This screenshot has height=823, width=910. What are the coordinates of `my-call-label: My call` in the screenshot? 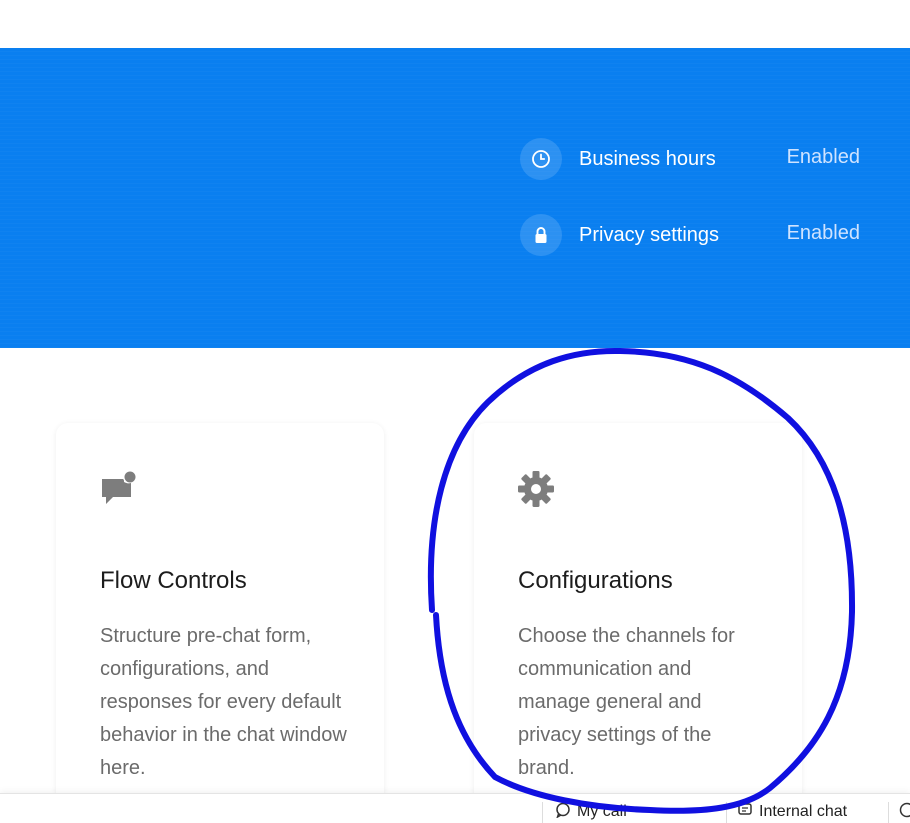 It's located at (602, 811).